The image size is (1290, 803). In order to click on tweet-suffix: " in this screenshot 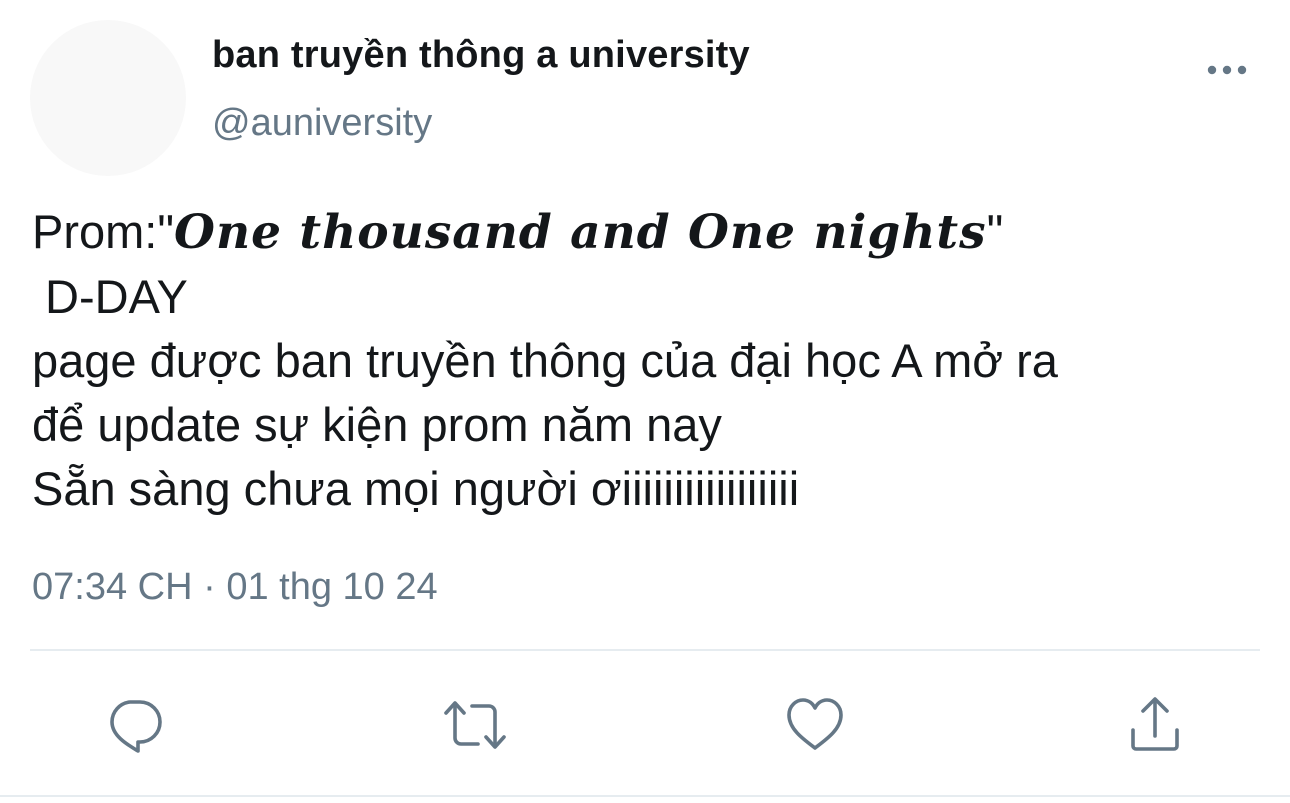, I will do `click(995, 231)`.